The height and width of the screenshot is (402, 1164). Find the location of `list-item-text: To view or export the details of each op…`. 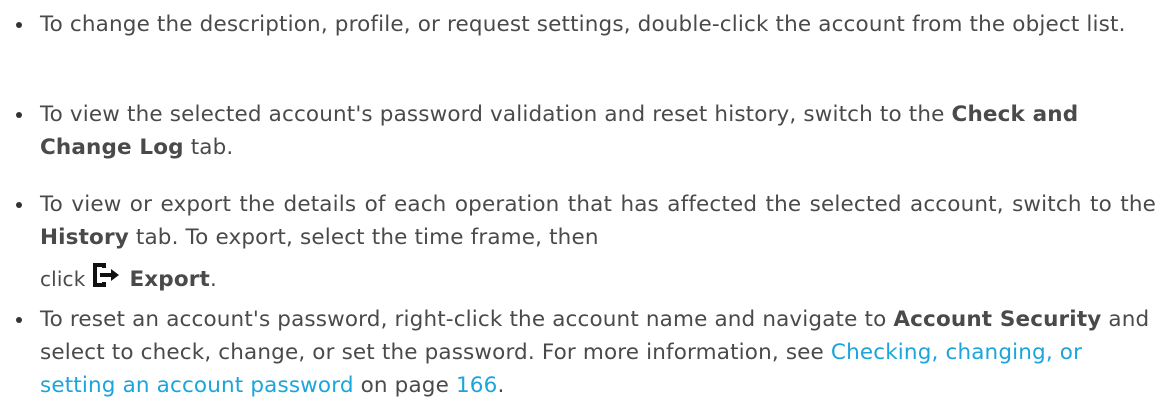

list-item-text: To view or export the details of each op… is located at coordinates (598, 204).